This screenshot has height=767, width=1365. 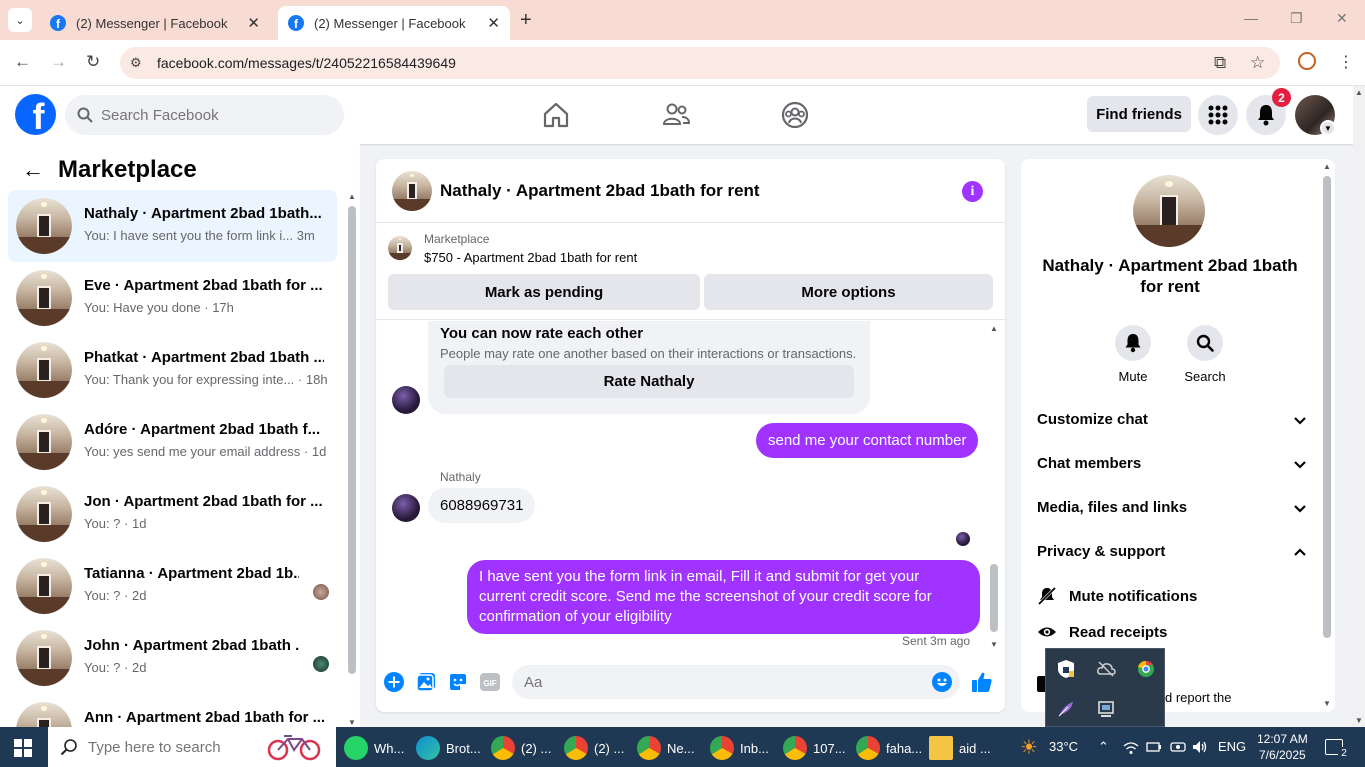 What do you see at coordinates (544, 292) in the screenshot?
I see `mark-as-pending-button: Mark as pending` at bounding box center [544, 292].